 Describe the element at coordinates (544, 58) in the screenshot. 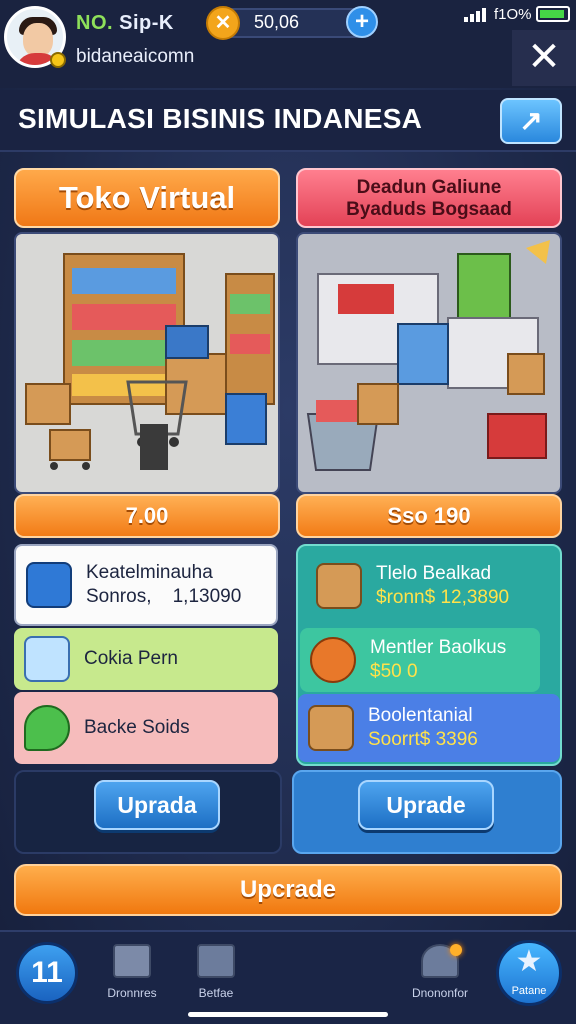

I see `close-button: ✕` at that location.